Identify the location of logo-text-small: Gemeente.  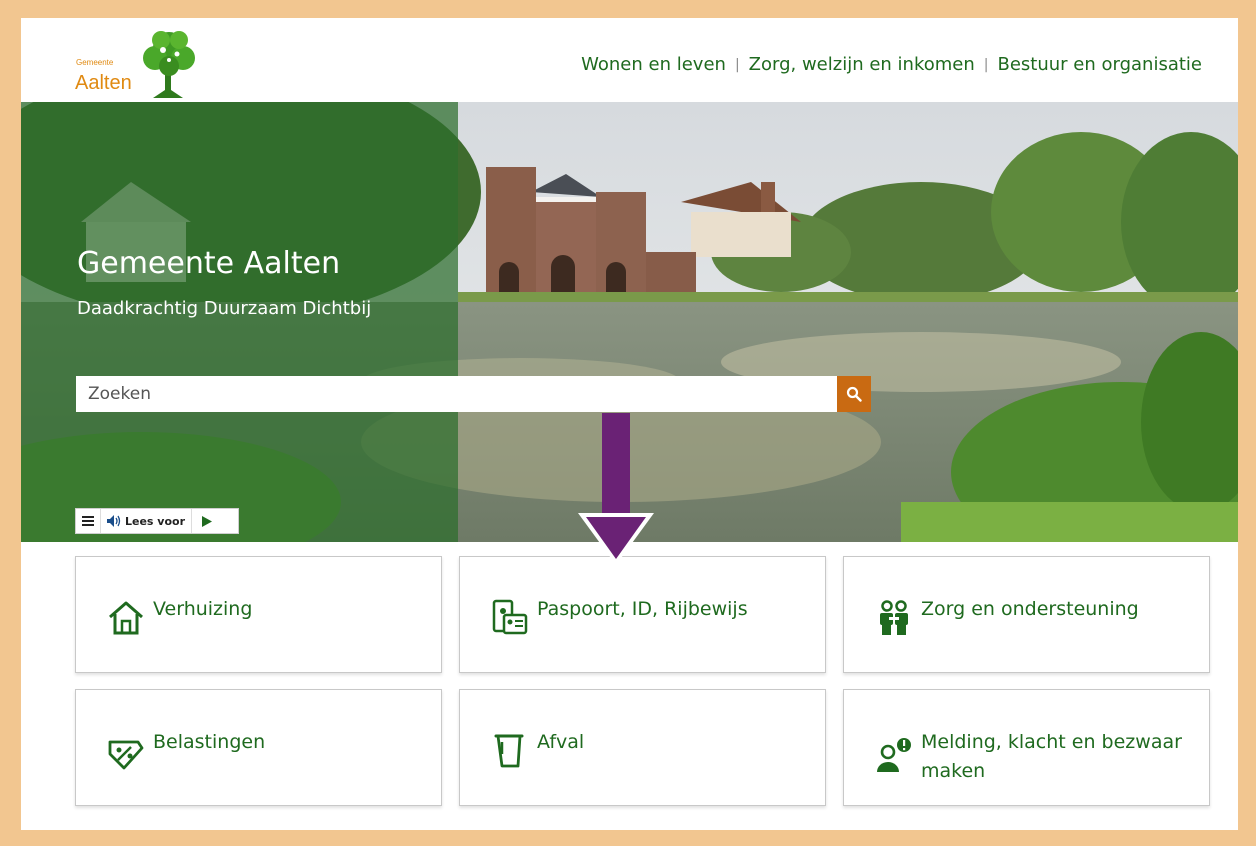
(95, 62).